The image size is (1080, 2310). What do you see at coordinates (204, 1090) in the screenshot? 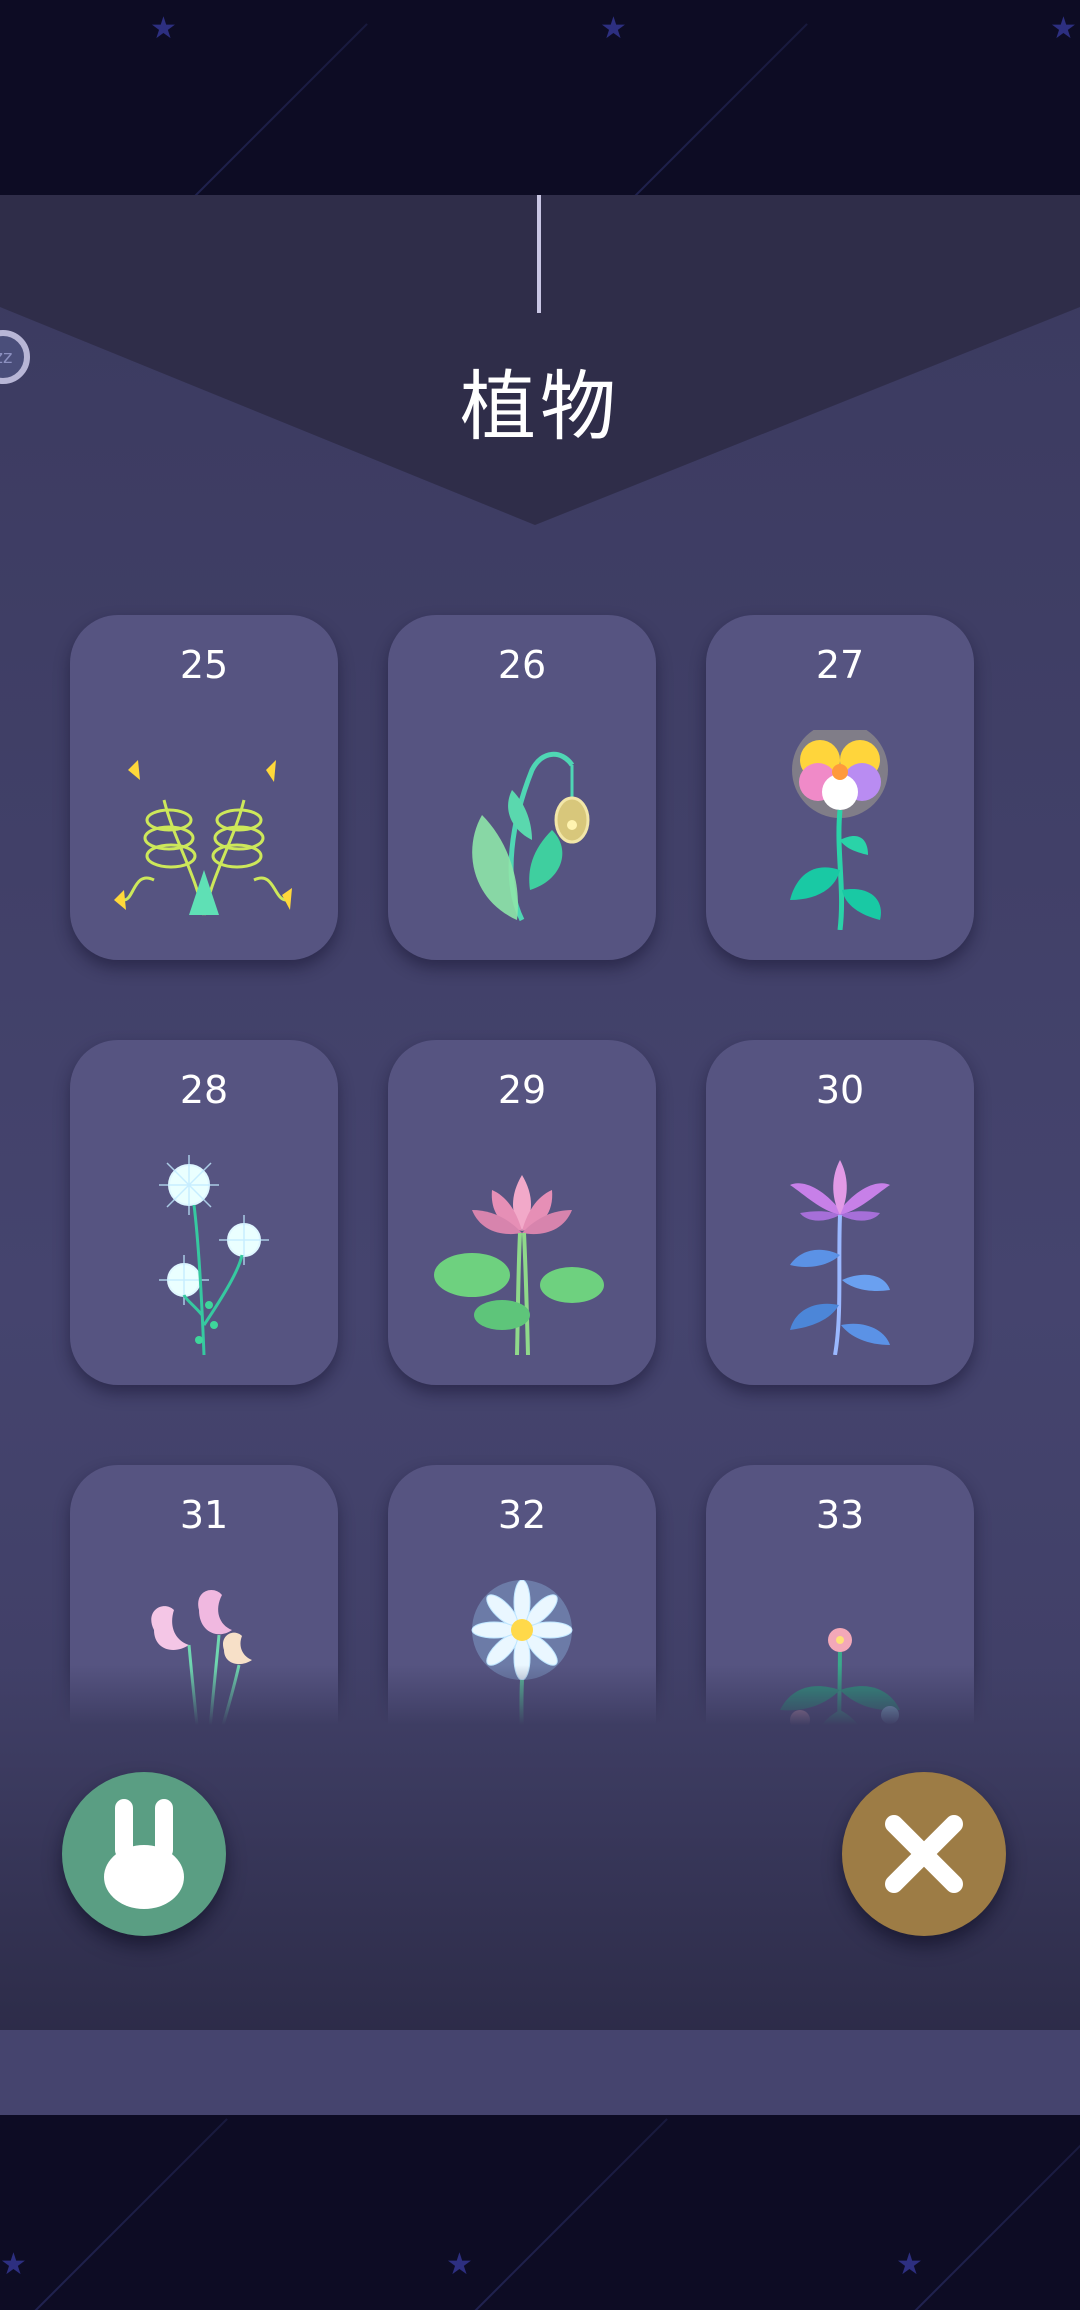
I see `plant-number: 28` at bounding box center [204, 1090].